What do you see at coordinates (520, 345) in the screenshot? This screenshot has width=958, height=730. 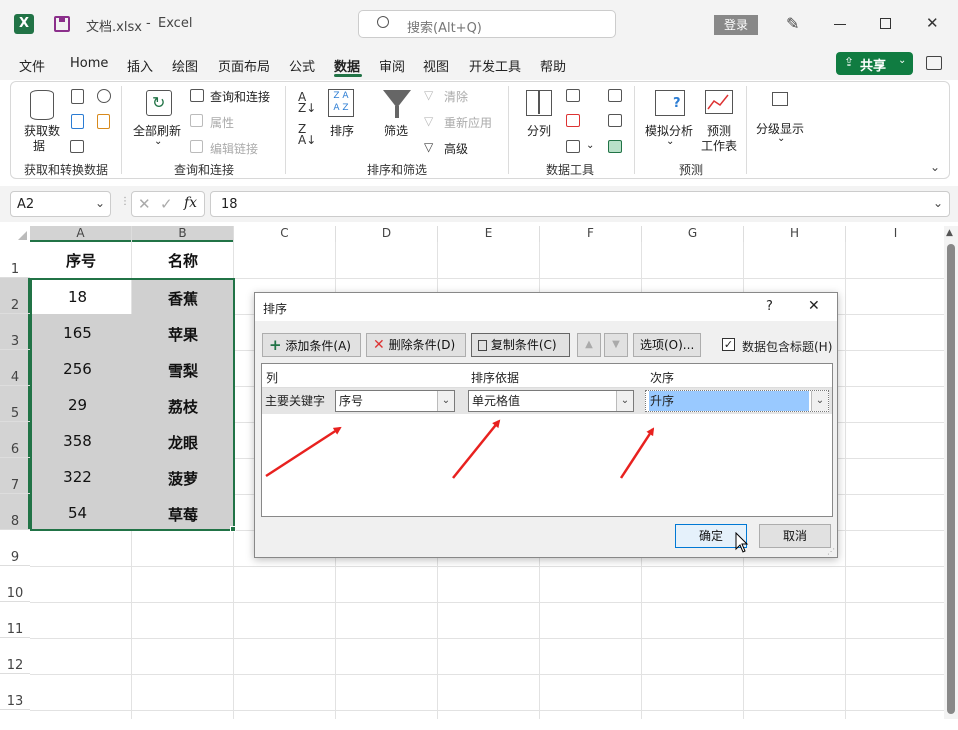 I see `copy-level-button: 复制条件(C)` at bounding box center [520, 345].